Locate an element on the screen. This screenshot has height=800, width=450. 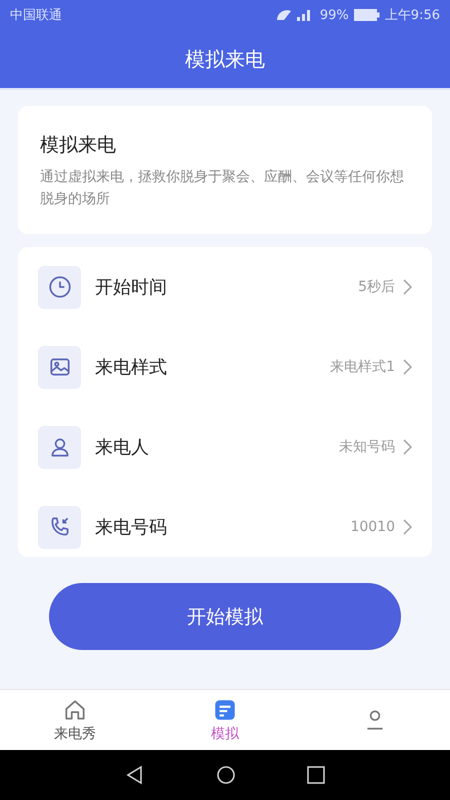
start-button: 开始模拟 is located at coordinates (225, 616).